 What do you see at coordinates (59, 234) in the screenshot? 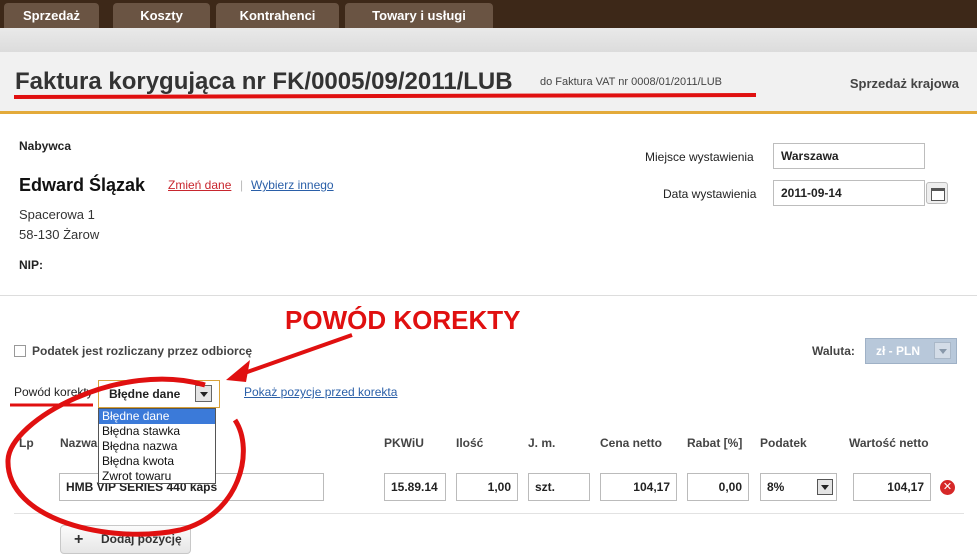
I see `buyer-city: 58-130 Żarow` at bounding box center [59, 234].